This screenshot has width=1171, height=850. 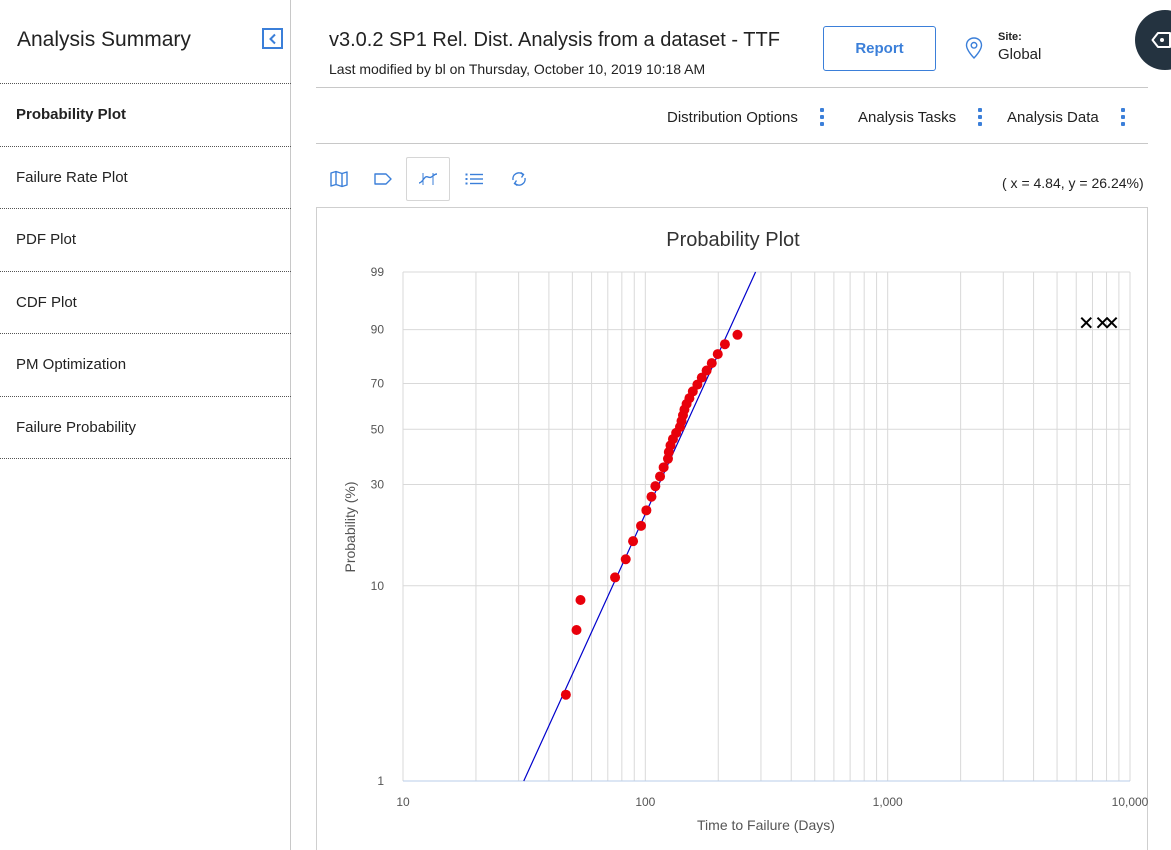 I want to click on label-tool-button, so click(x=383, y=179).